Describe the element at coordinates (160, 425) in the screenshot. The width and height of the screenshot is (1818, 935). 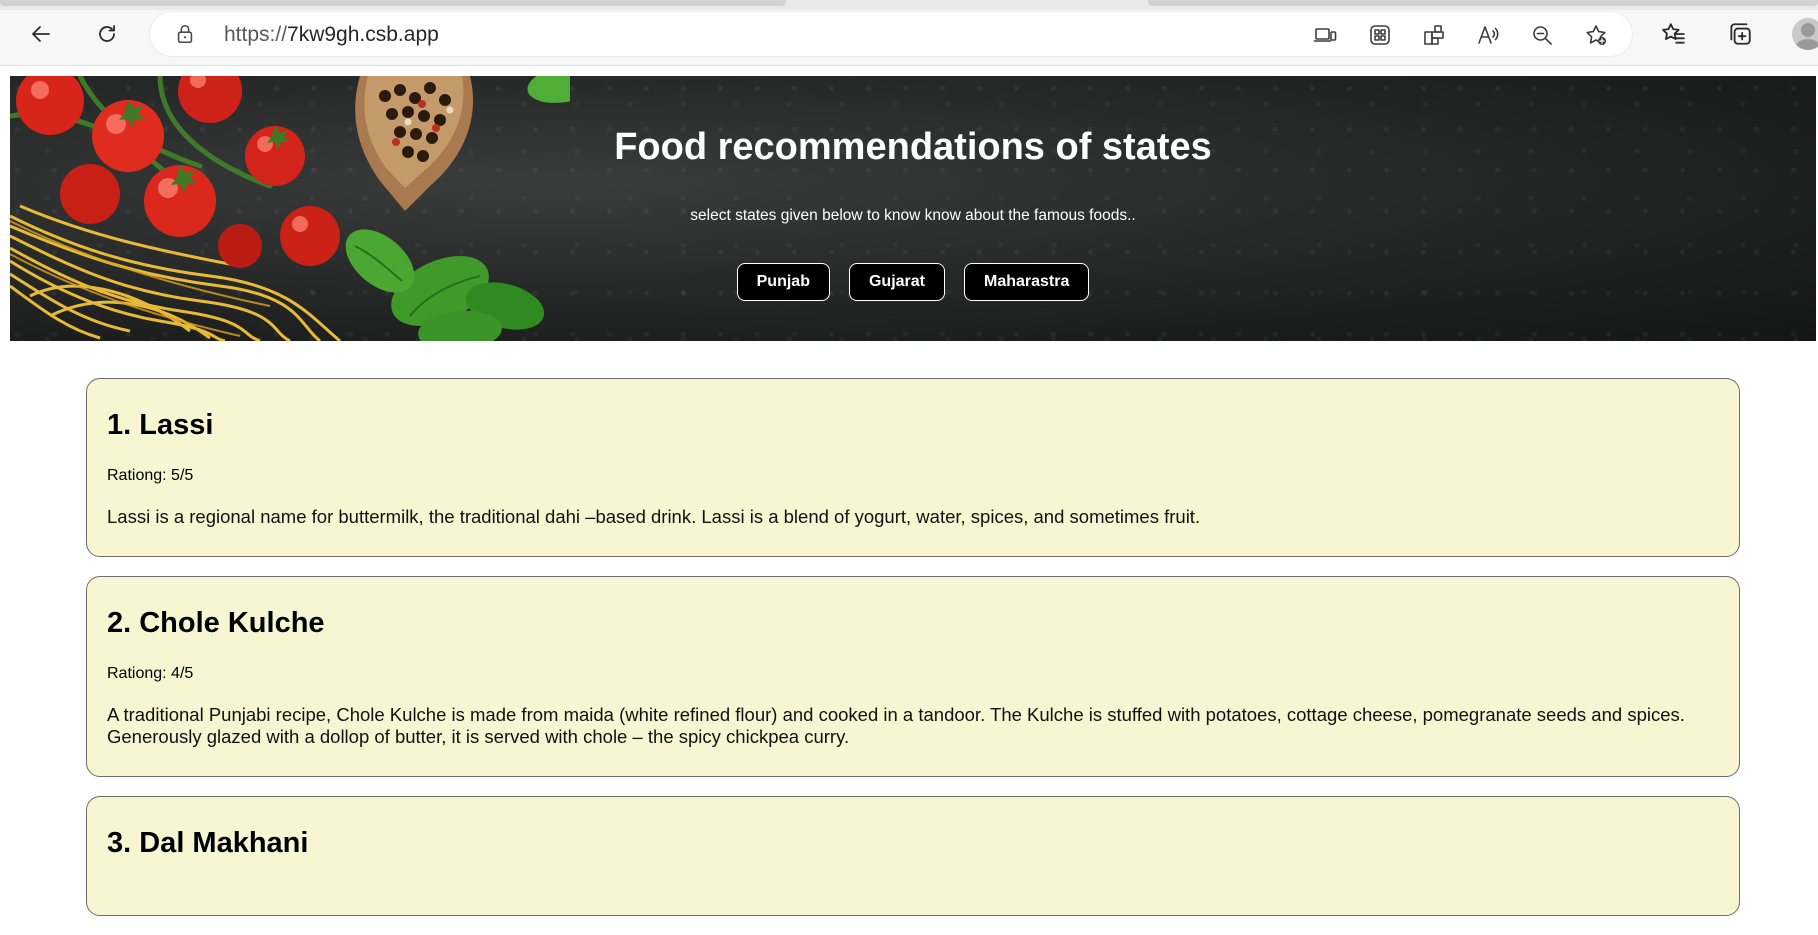
I see `food-title: 1. Lassi` at that location.